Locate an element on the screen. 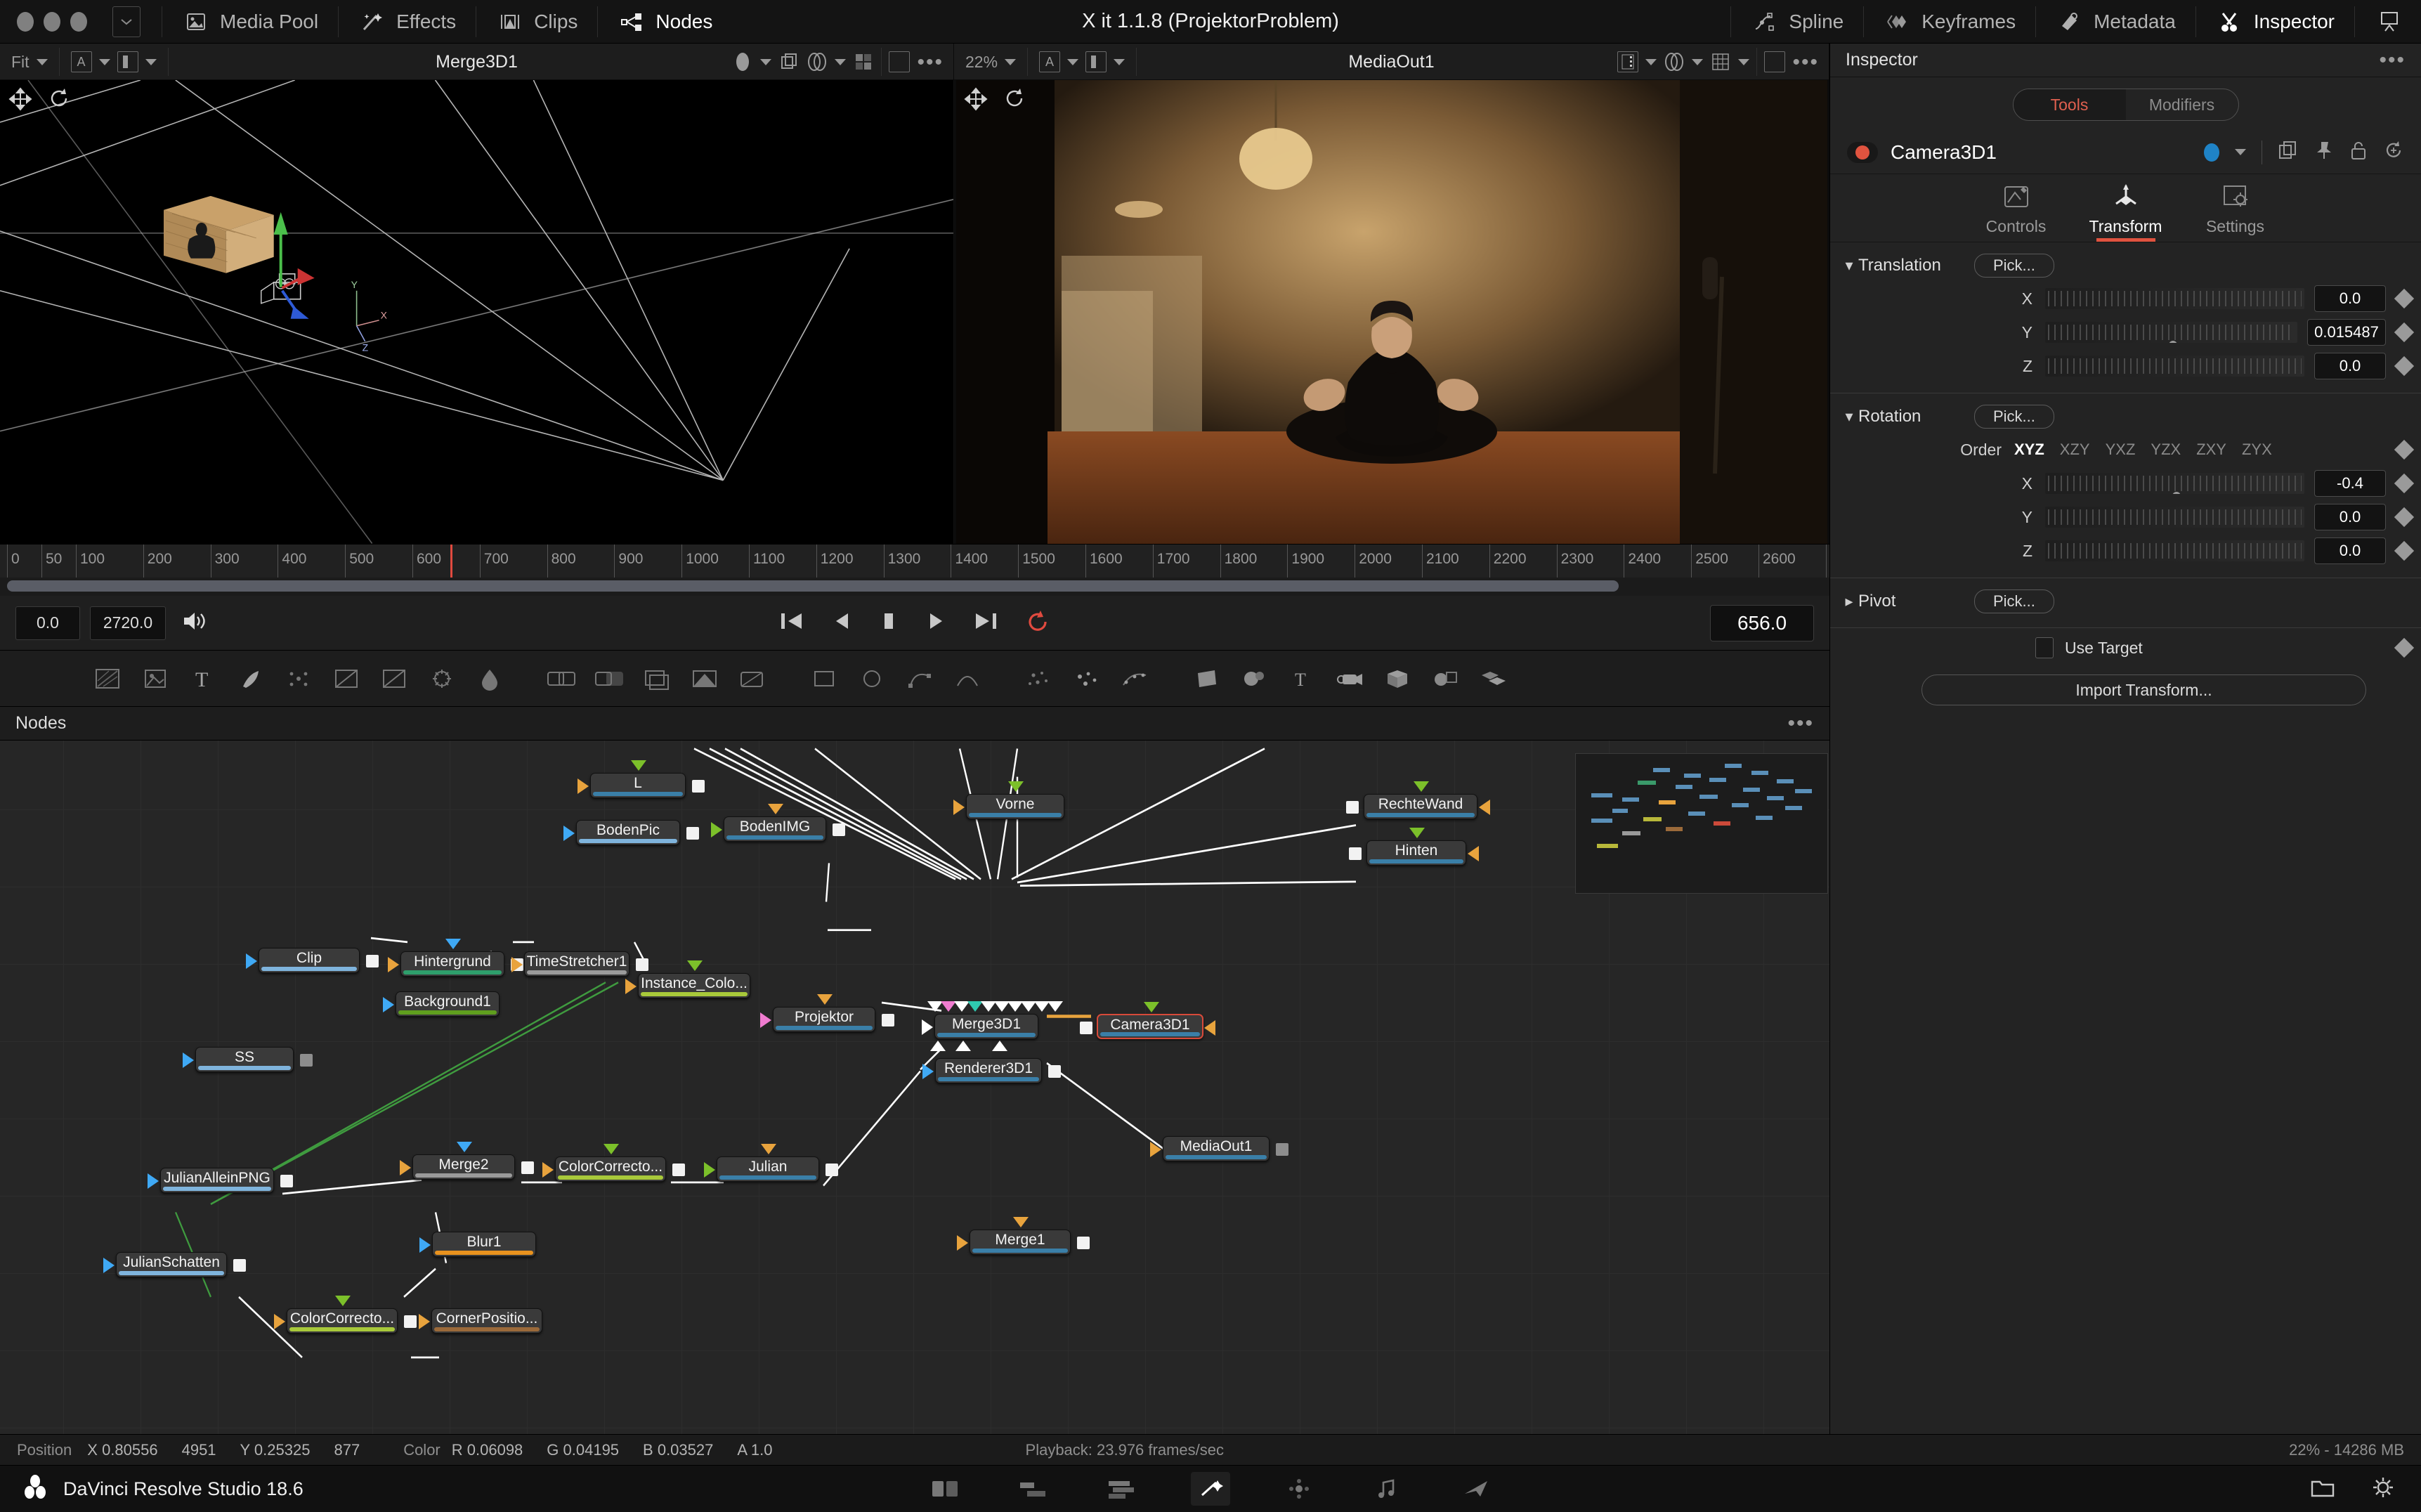 The height and width of the screenshot is (1512, 2421). rotation-x-keyframe-button is located at coordinates (2404, 484).